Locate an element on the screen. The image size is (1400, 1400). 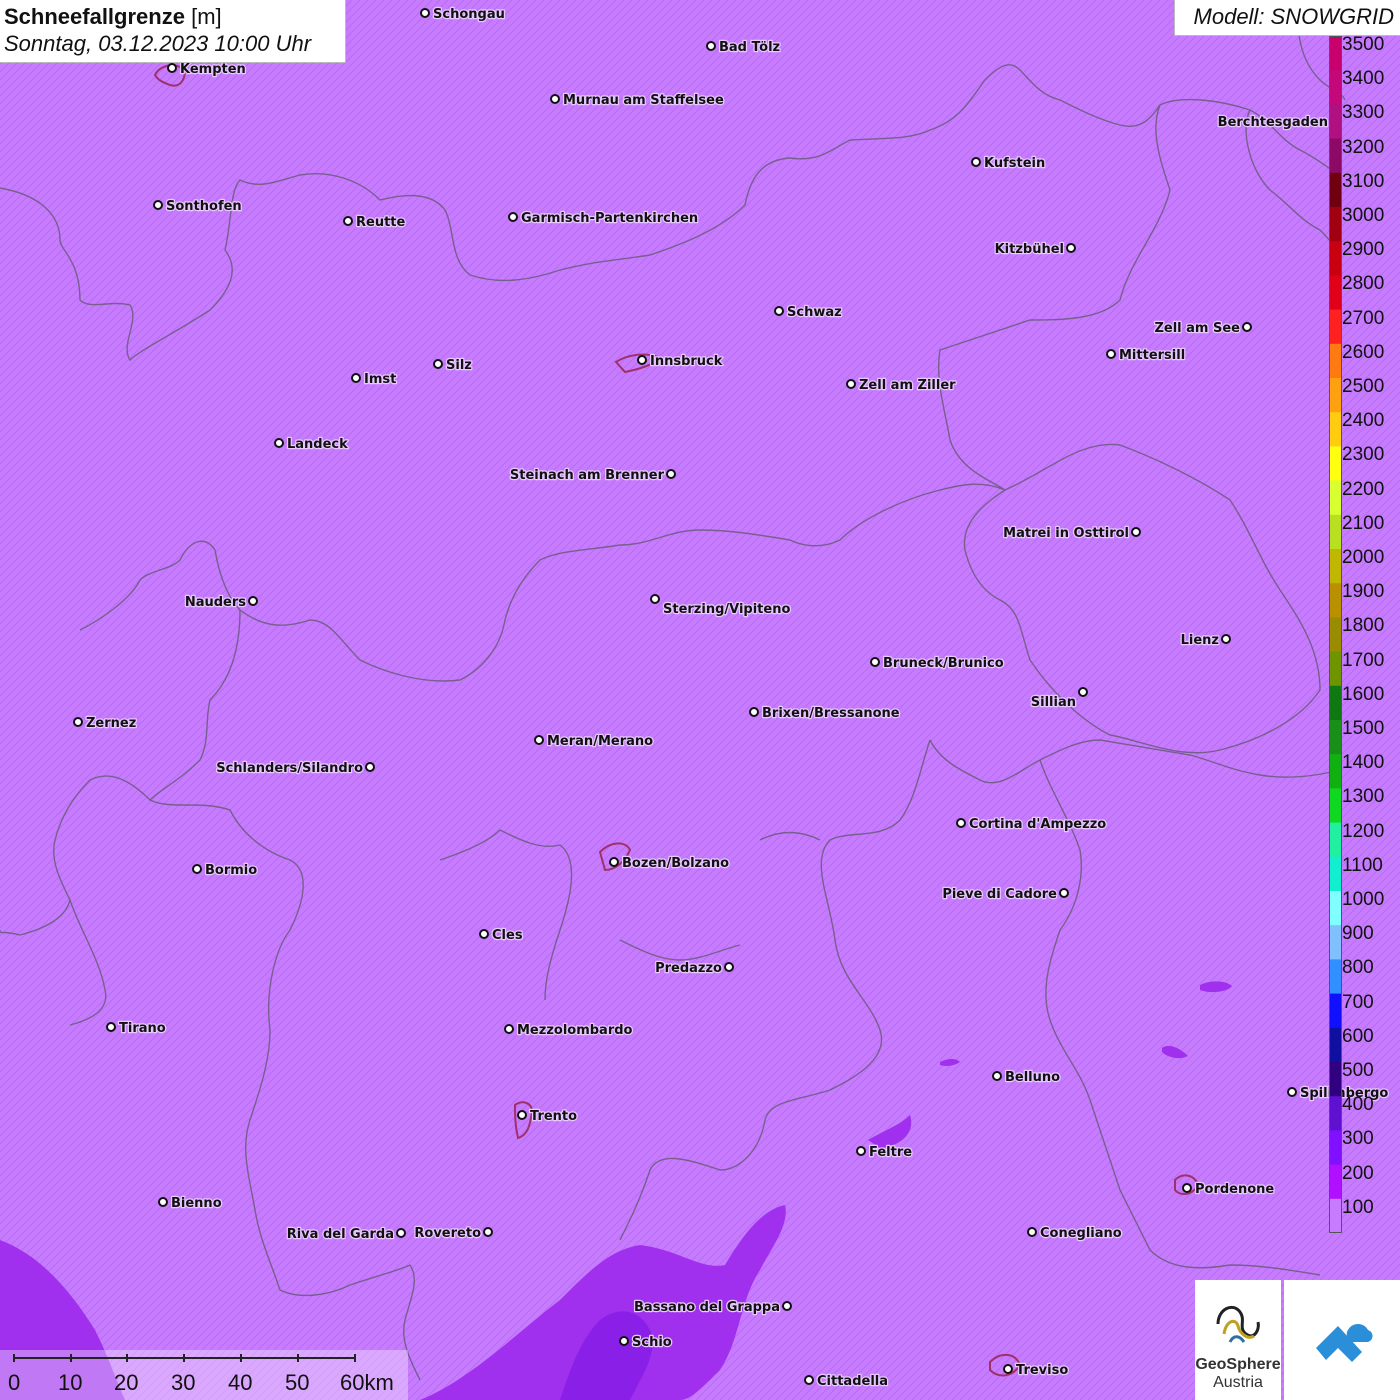
city-marker: Cortina d'Ampezzo is located at coordinates (1032, 824).